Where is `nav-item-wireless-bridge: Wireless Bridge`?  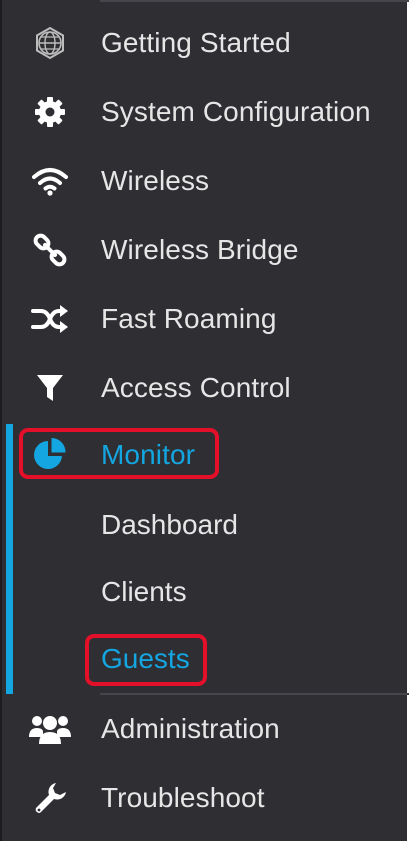
nav-item-wireless-bridge: Wireless Bridge is located at coordinates (205, 249).